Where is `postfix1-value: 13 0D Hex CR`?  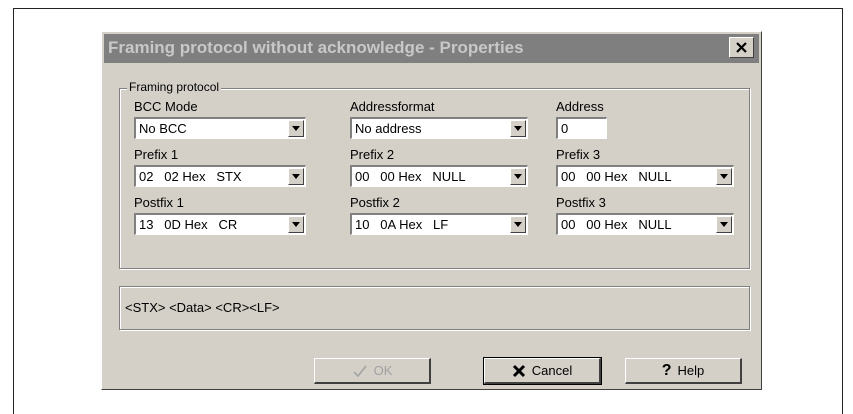 postfix1-value: 13 0D Hex CR is located at coordinates (188, 224).